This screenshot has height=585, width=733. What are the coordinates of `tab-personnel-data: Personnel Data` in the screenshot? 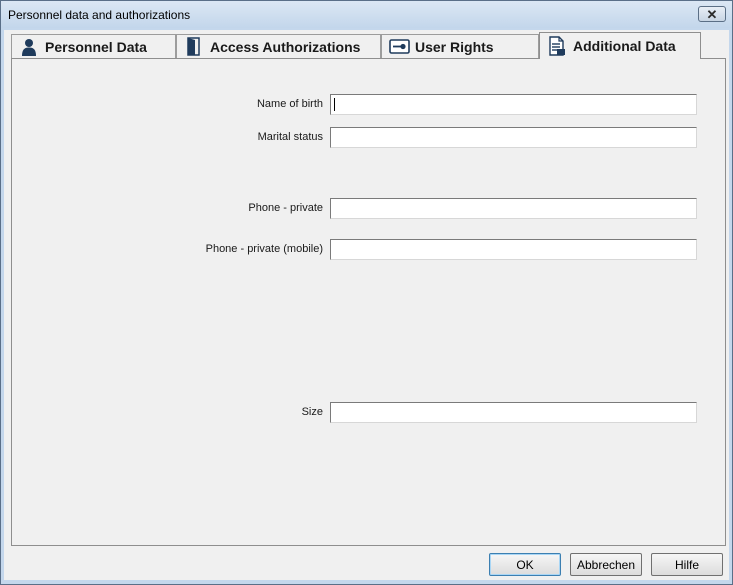 It's located at (93, 46).